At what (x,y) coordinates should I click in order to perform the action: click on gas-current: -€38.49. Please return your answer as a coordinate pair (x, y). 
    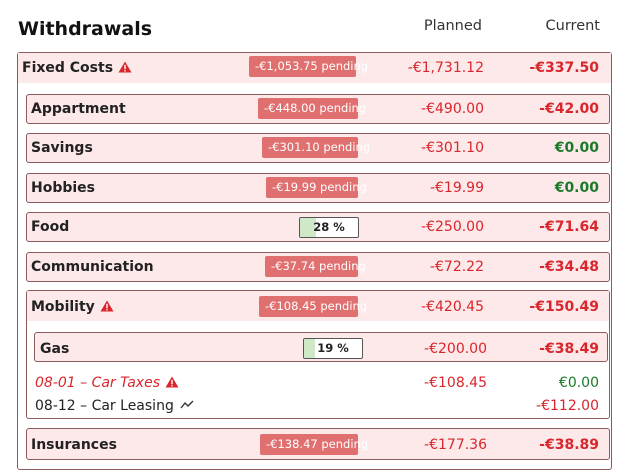
    Looking at the image, I should click on (569, 349).